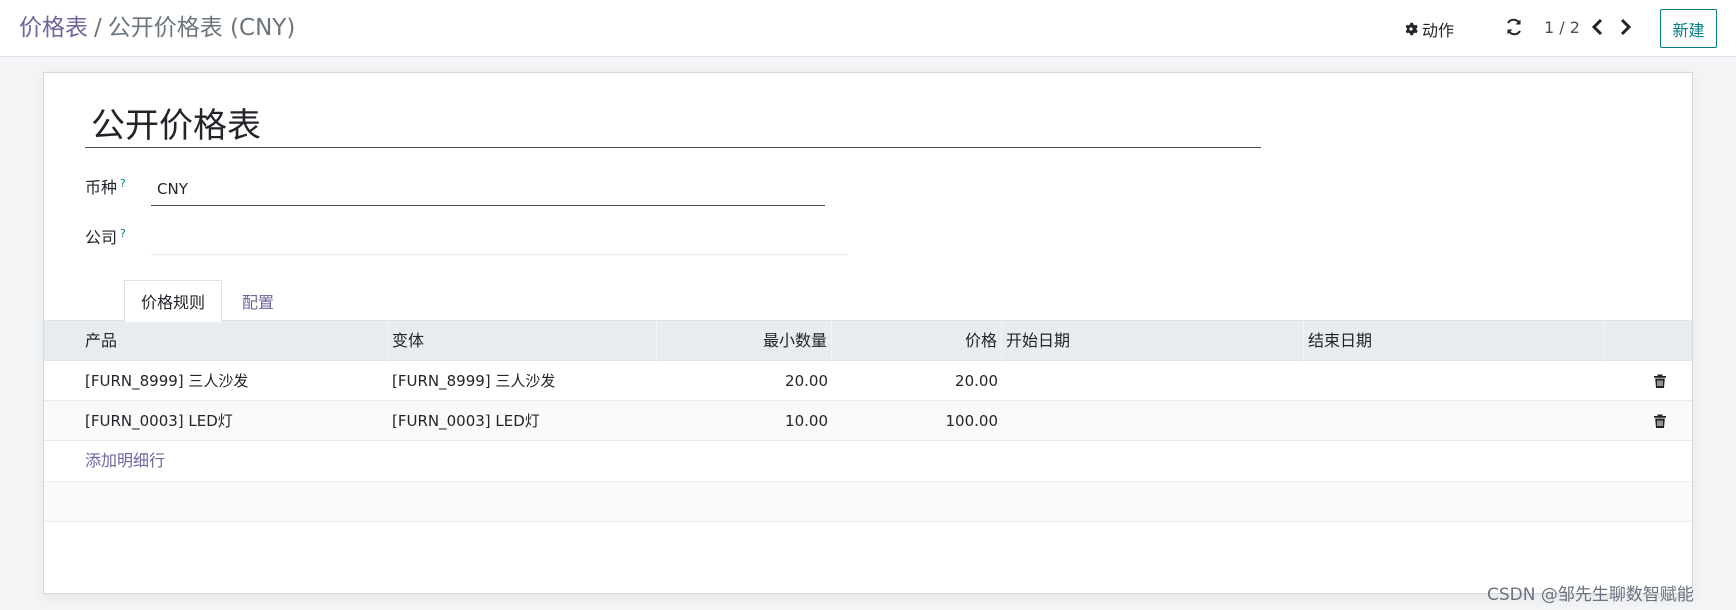 This screenshot has width=1736, height=610. I want to click on cell-price: 100.00, so click(917, 421).